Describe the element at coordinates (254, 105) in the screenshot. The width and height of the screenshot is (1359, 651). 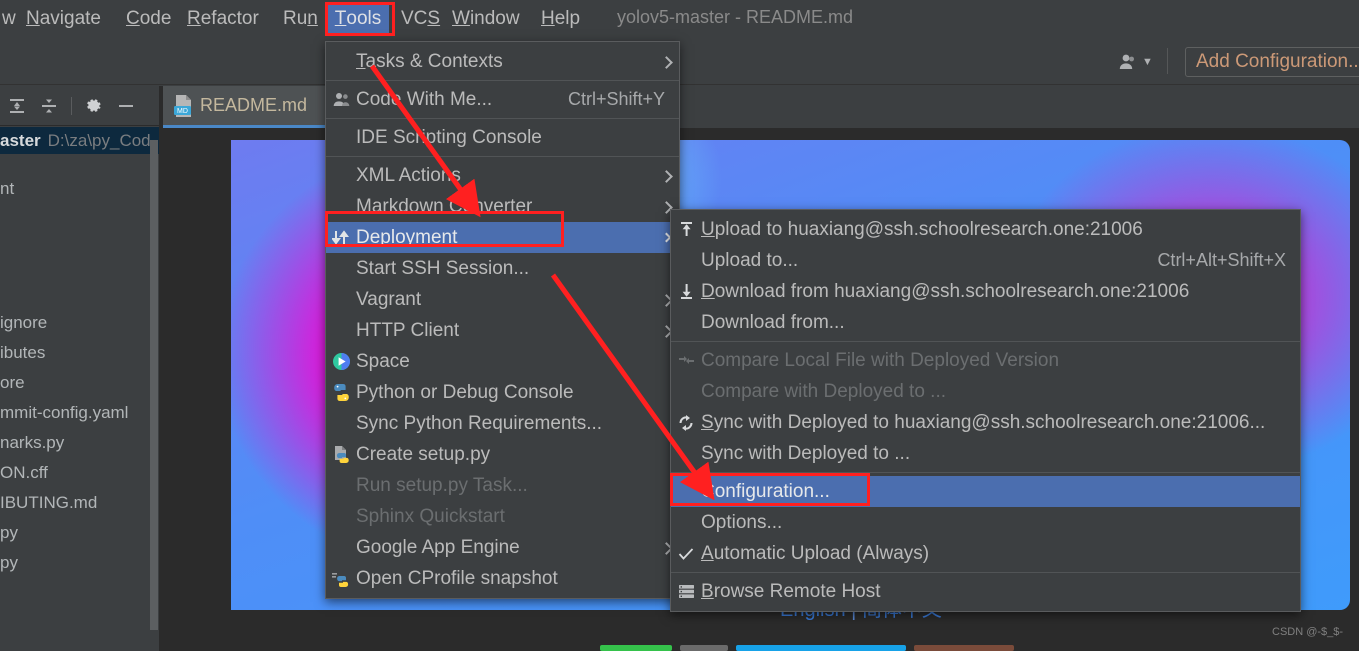
I see `tab-label: README.md` at that location.